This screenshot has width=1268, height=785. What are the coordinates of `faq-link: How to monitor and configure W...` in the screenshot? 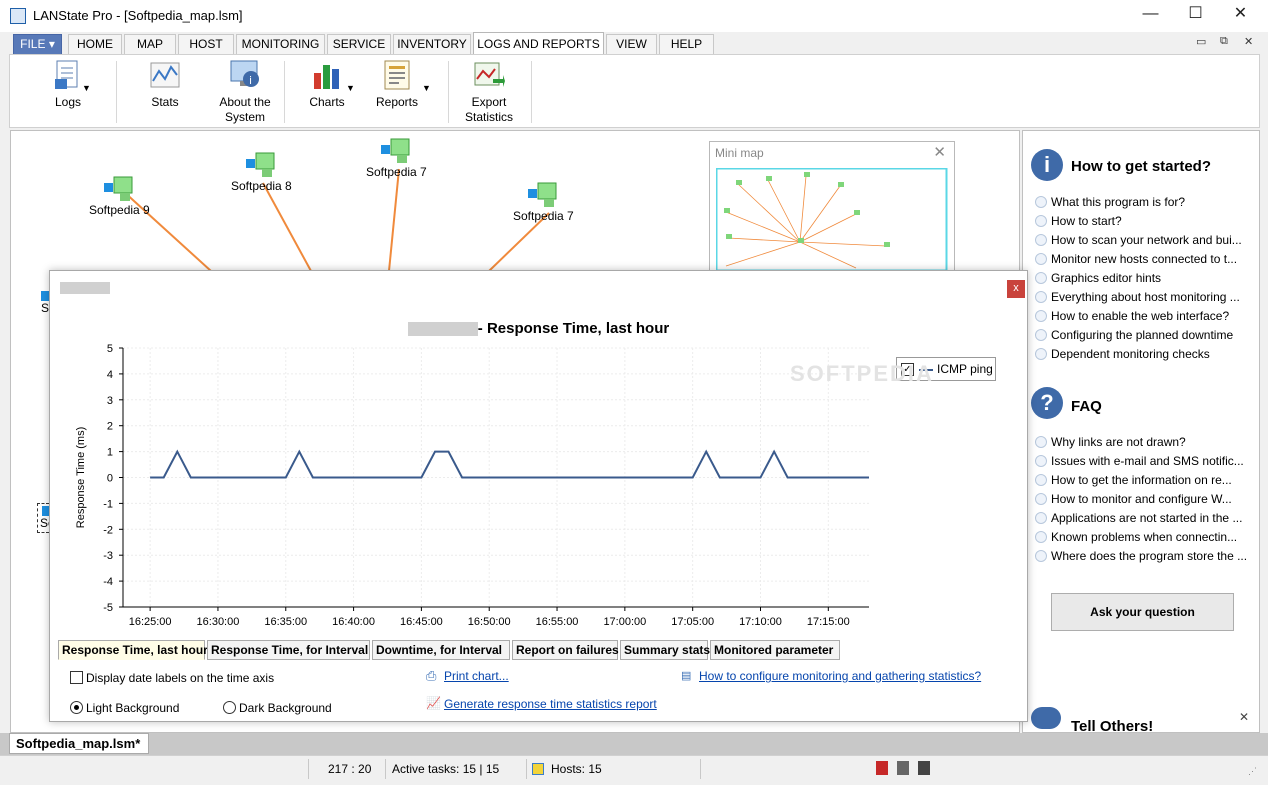 It's located at (1147, 499).